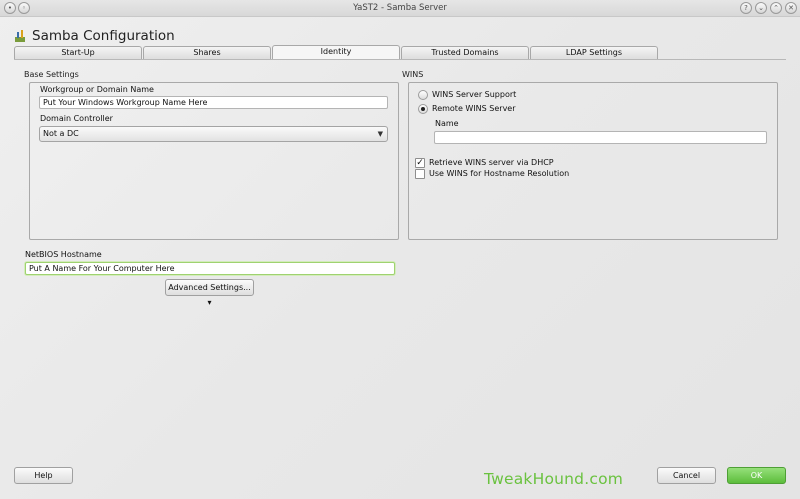 This screenshot has width=800, height=499. I want to click on base-settings-label: Base Settings, so click(51, 74).